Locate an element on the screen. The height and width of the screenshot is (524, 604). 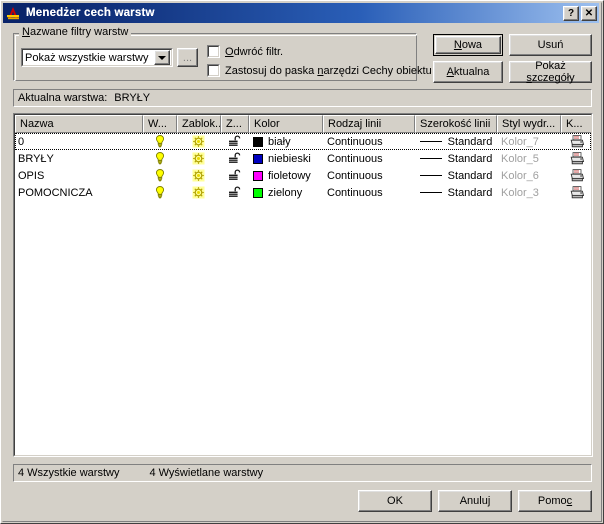
column-header-label: Szerokość linii is located at coordinates (455, 124).